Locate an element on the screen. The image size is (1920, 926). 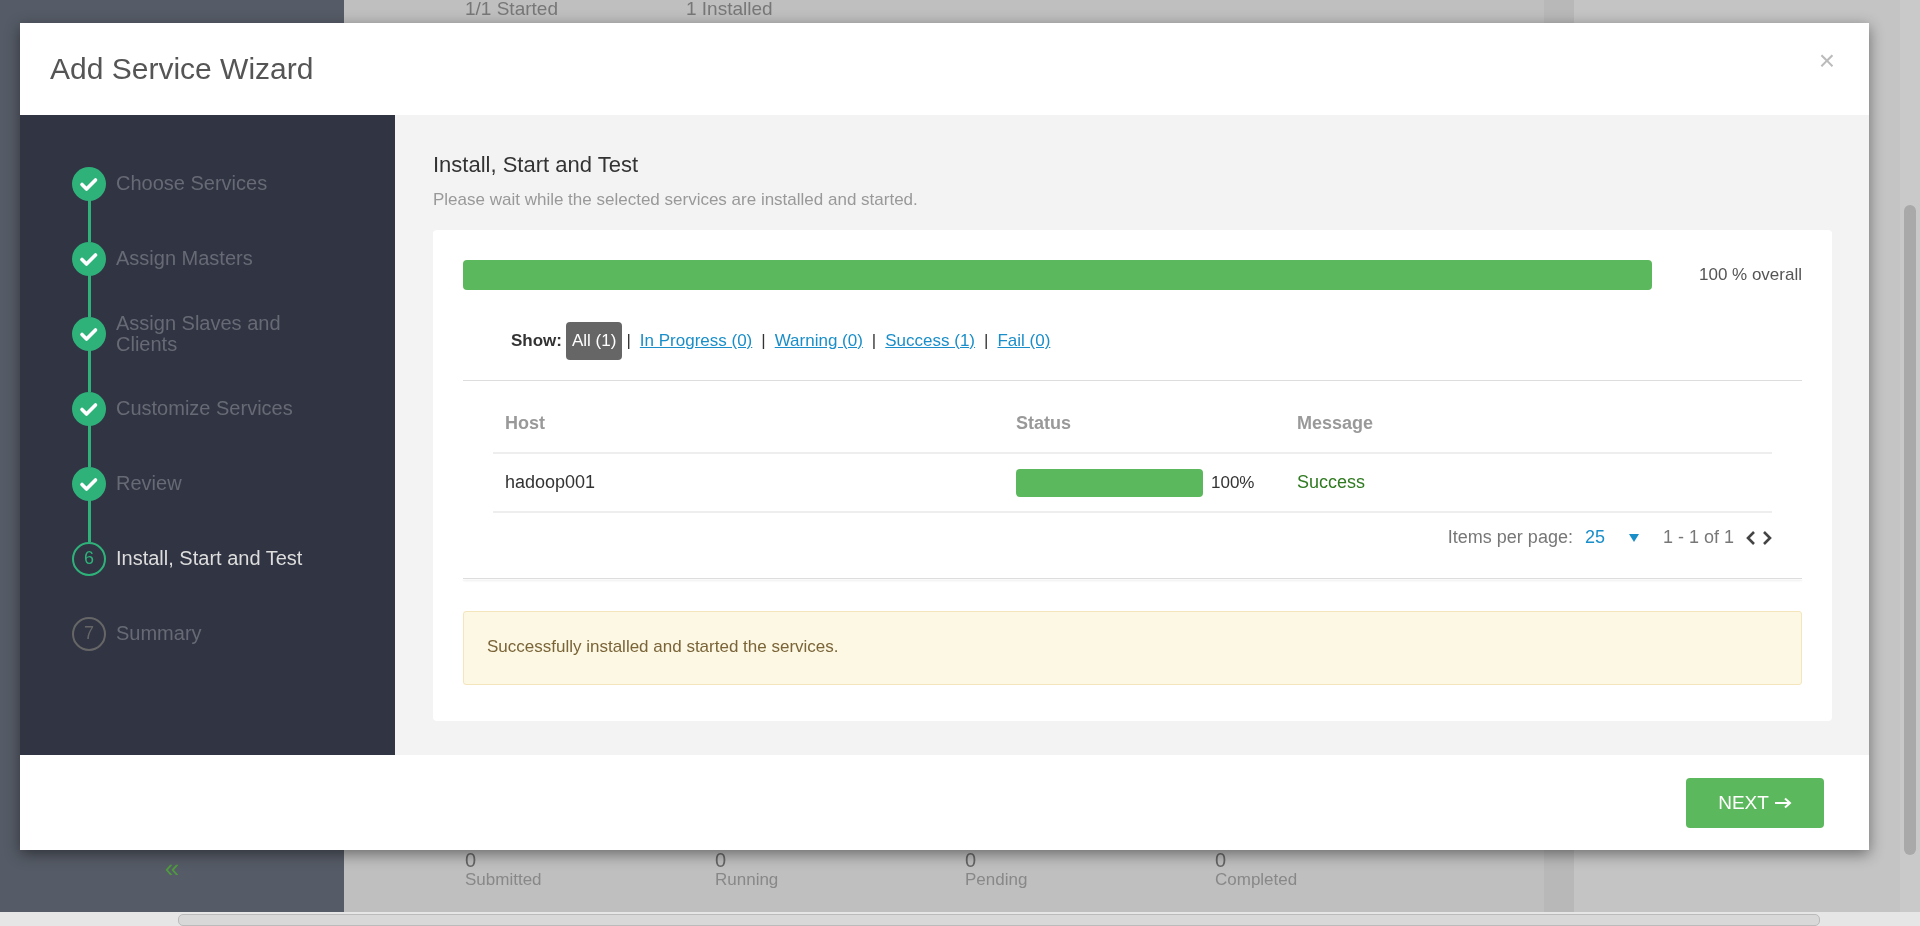
table-cell-text: Success is located at coordinates (1331, 482).